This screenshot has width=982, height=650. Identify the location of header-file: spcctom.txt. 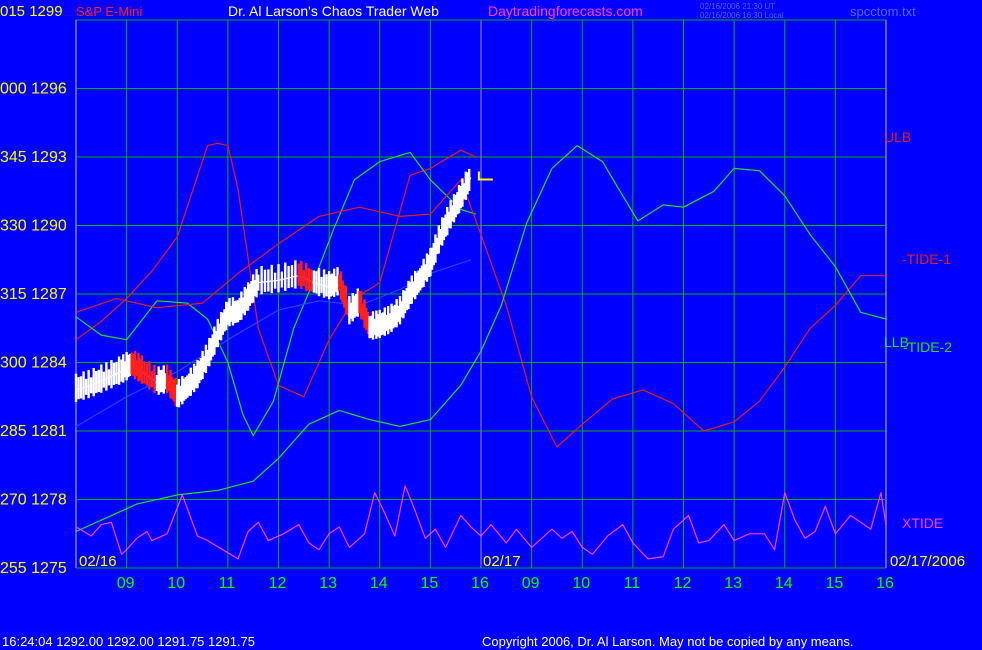
(883, 11).